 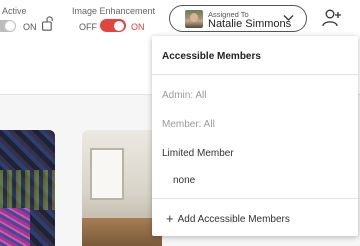 I want to click on image-enhancement-on-label: ON, so click(x=138, y=27).